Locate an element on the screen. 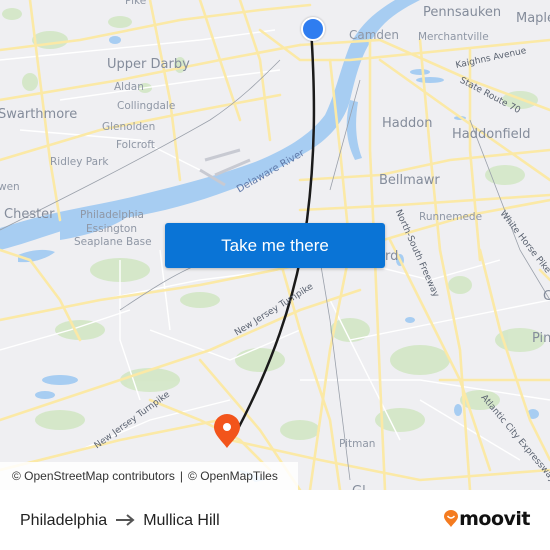 The width and height of the screenshot is (550, 550). origin-name: Philadelphia is located at coordinates (64, 520).